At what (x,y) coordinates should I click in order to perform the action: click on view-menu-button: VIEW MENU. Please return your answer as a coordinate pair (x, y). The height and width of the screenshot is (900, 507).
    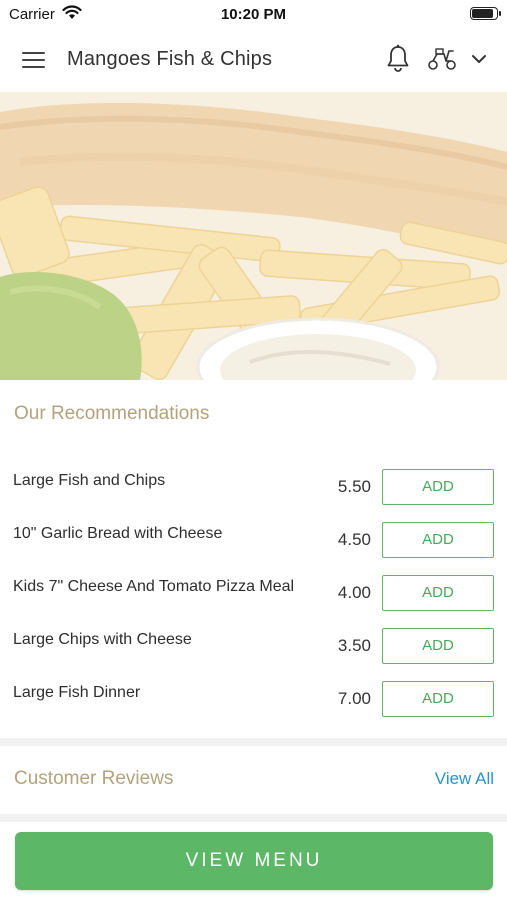
    Looking at the image, I should click on (254, 861).